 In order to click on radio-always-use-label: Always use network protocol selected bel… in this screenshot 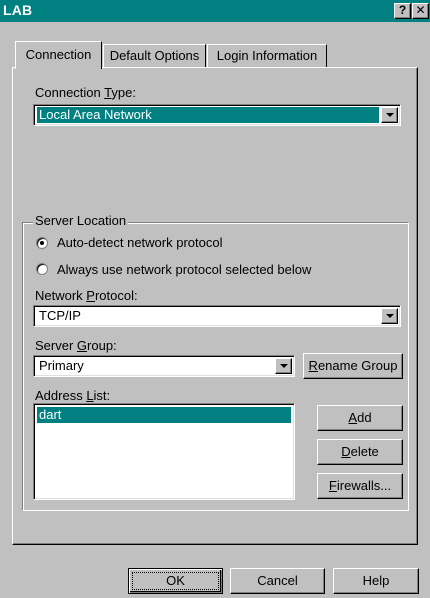, I will do `click(184, 269)`.